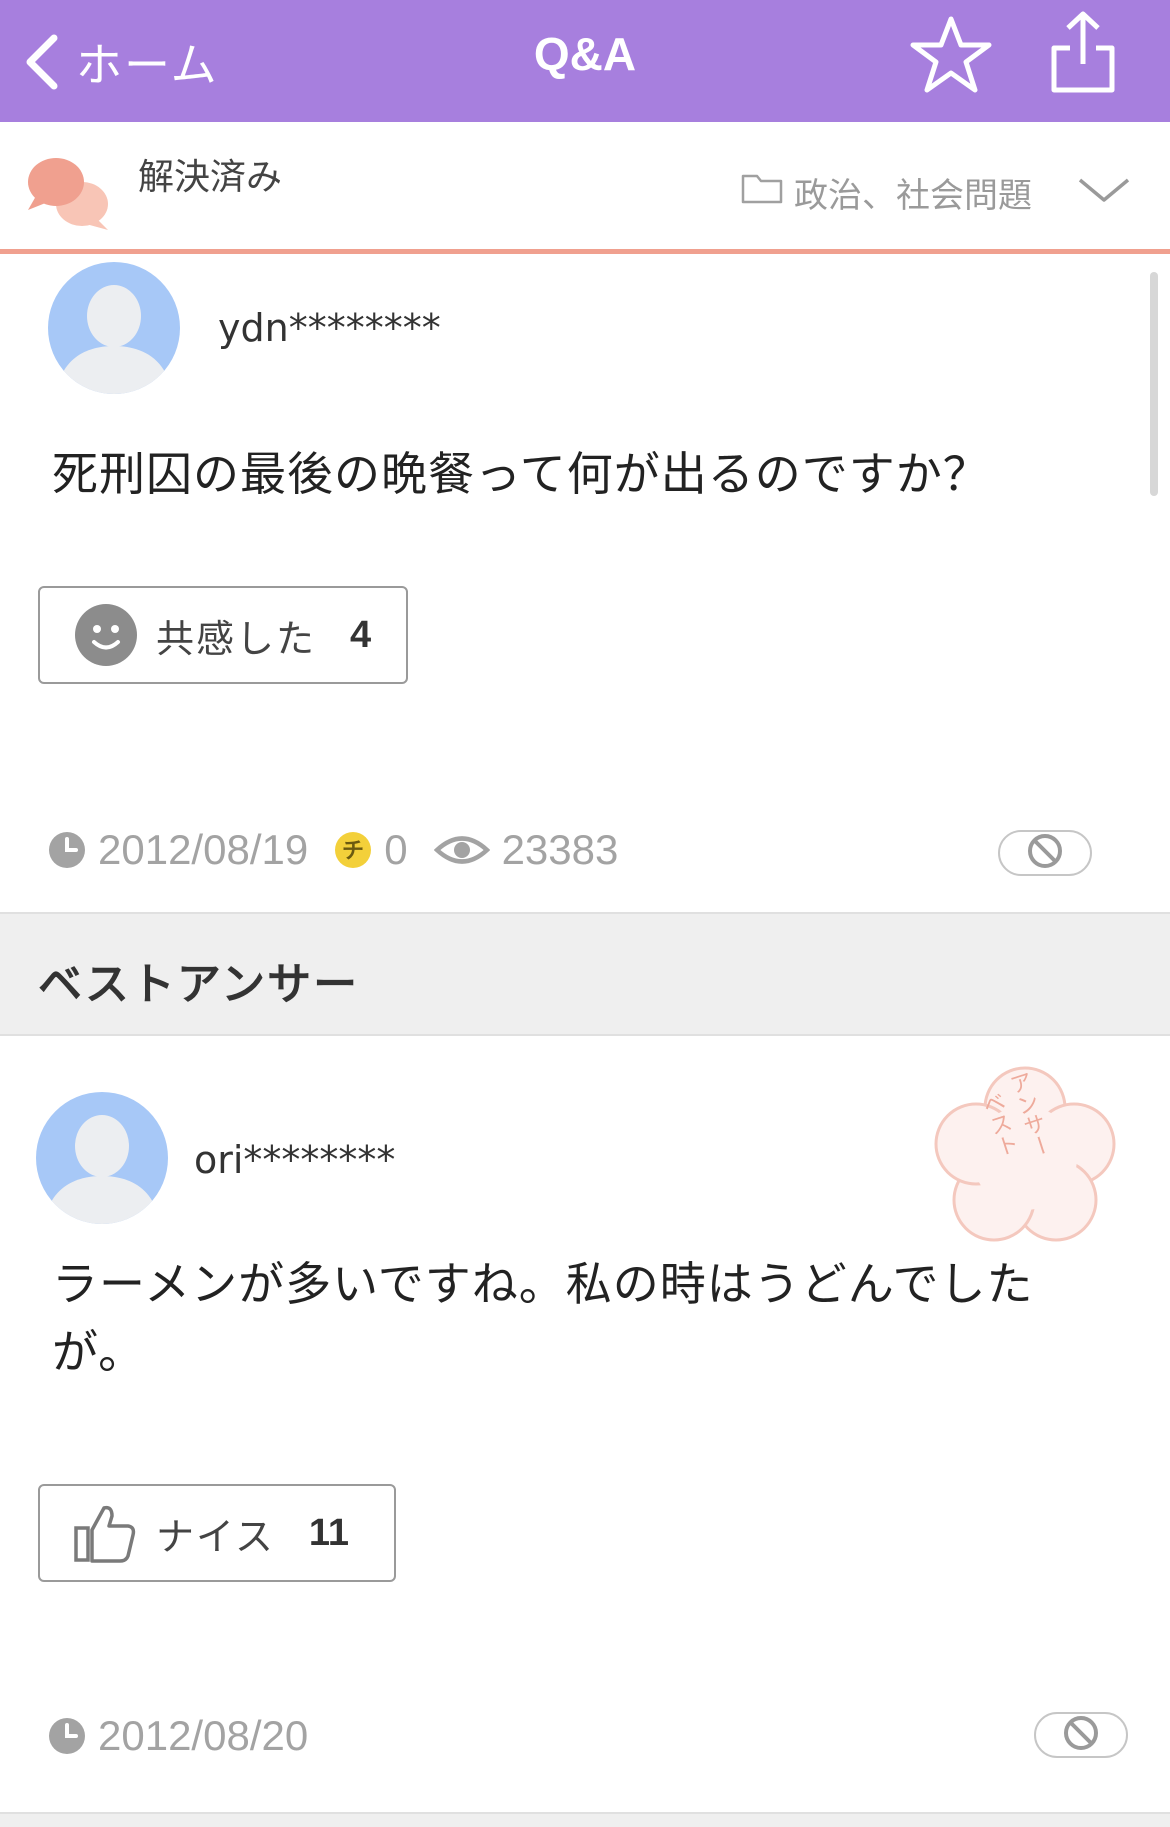 This screenshot has width=1170, height=1827. I want to click on best-answer-title: ベストアンサー, so click(199, 984).